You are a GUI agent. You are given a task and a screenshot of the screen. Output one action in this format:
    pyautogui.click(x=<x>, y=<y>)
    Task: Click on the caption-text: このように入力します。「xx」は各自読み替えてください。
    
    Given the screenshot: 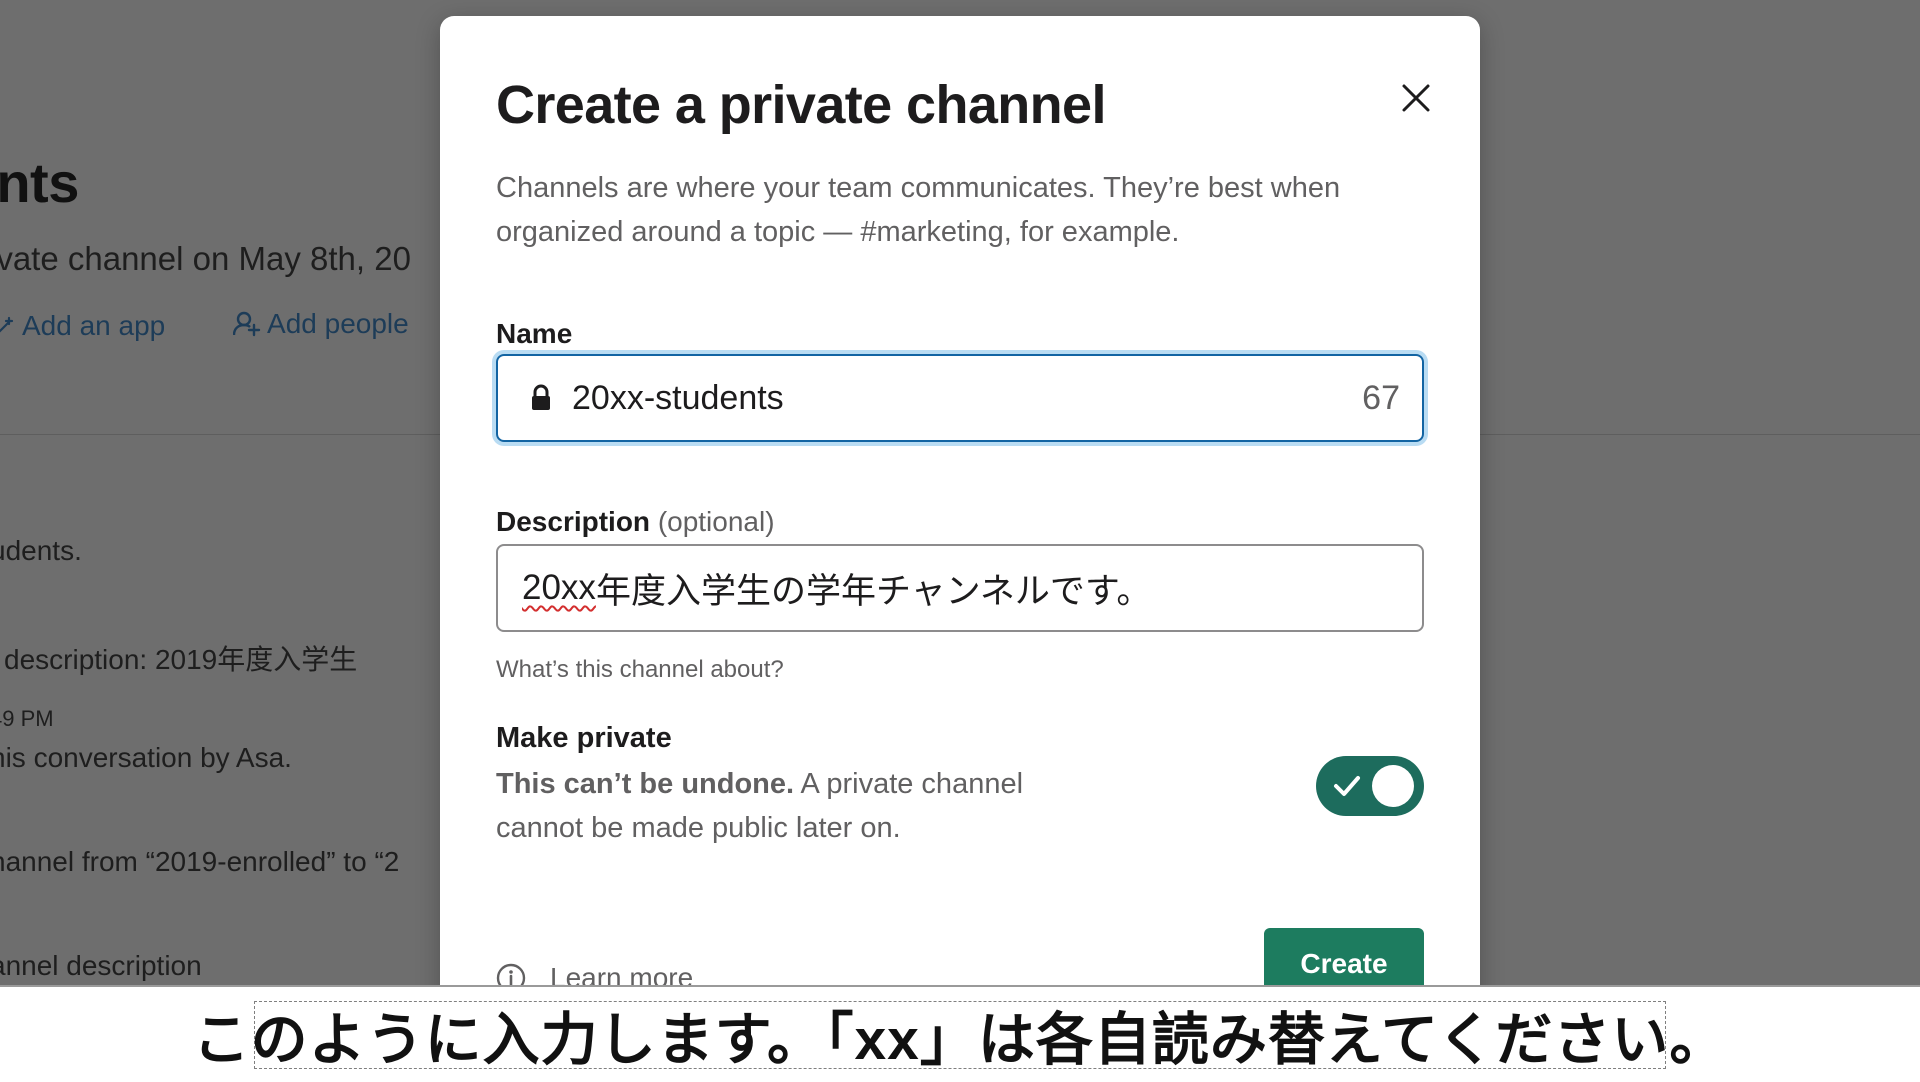 What is the action you would take?
    pyautogui.click(x=959, y=1036)
    